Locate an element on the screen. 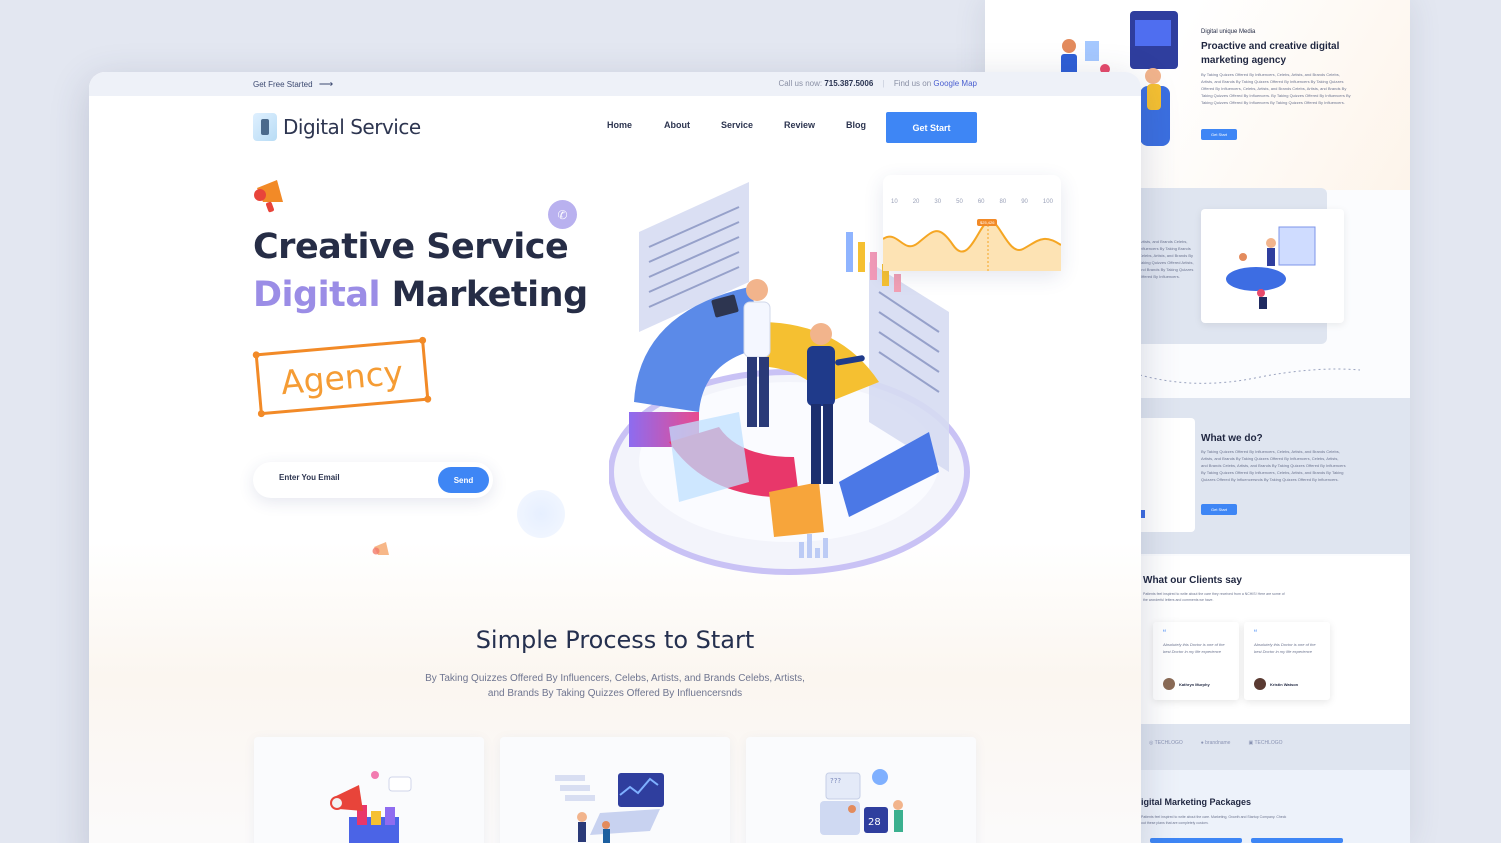 Image resolution: width=1501 pixels, height=843 pixels. agency-badge: Agency is located at coordinates (342, 377).